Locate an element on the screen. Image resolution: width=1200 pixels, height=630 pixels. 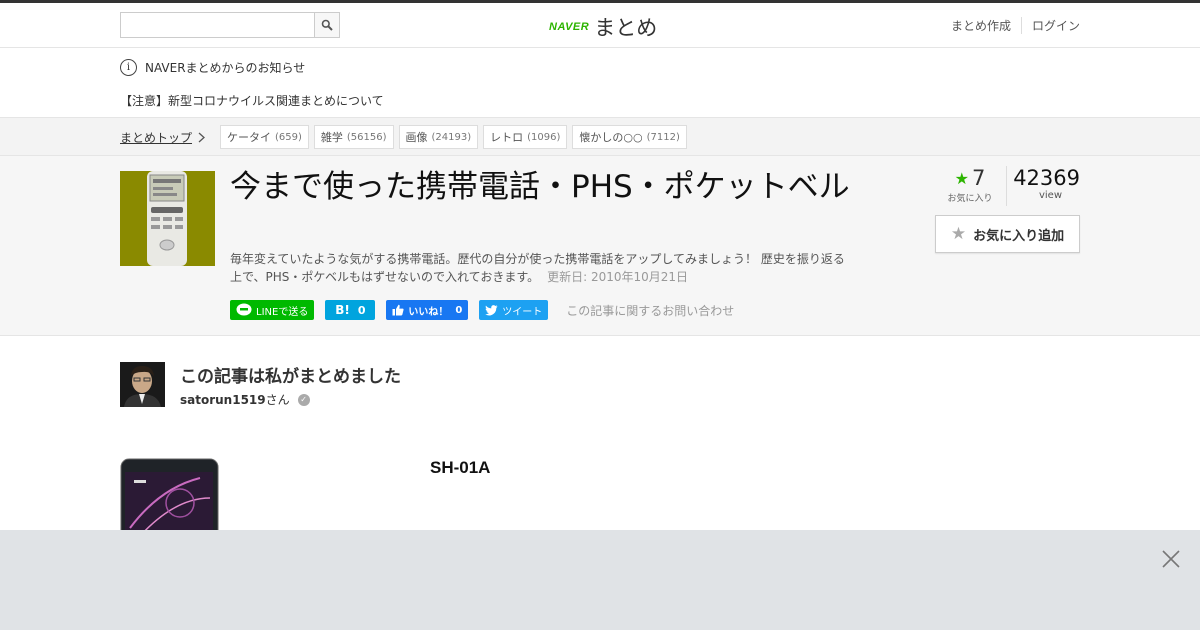
hatena-icon: B! is located at coordinates (342, 310).